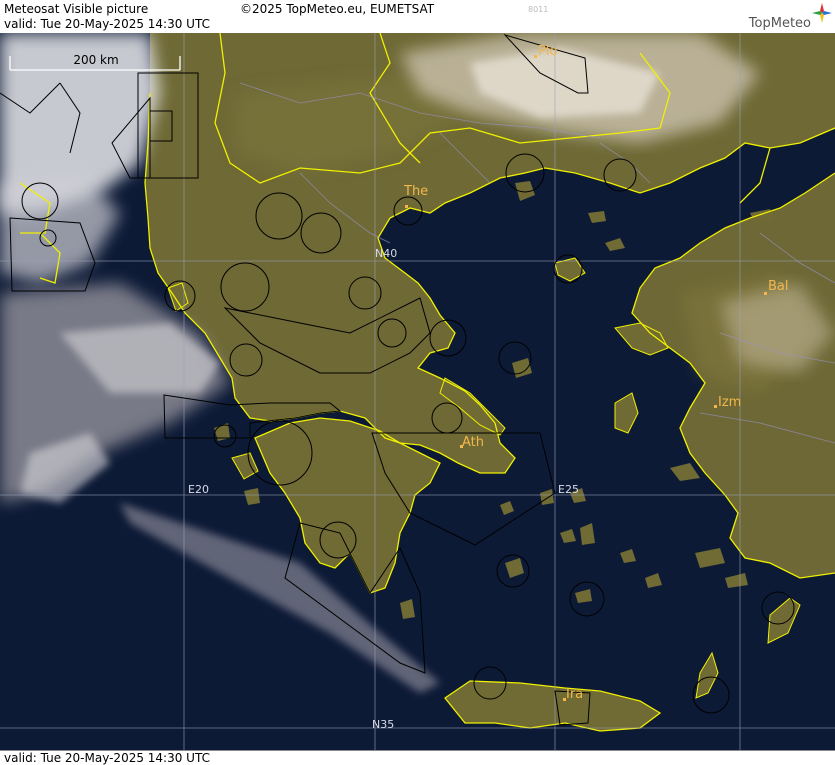 The image size is (835, 765). I want to click on copyright-text: ©2025 TopMeteo.eu, EUMETSAT, so click(337, 9).